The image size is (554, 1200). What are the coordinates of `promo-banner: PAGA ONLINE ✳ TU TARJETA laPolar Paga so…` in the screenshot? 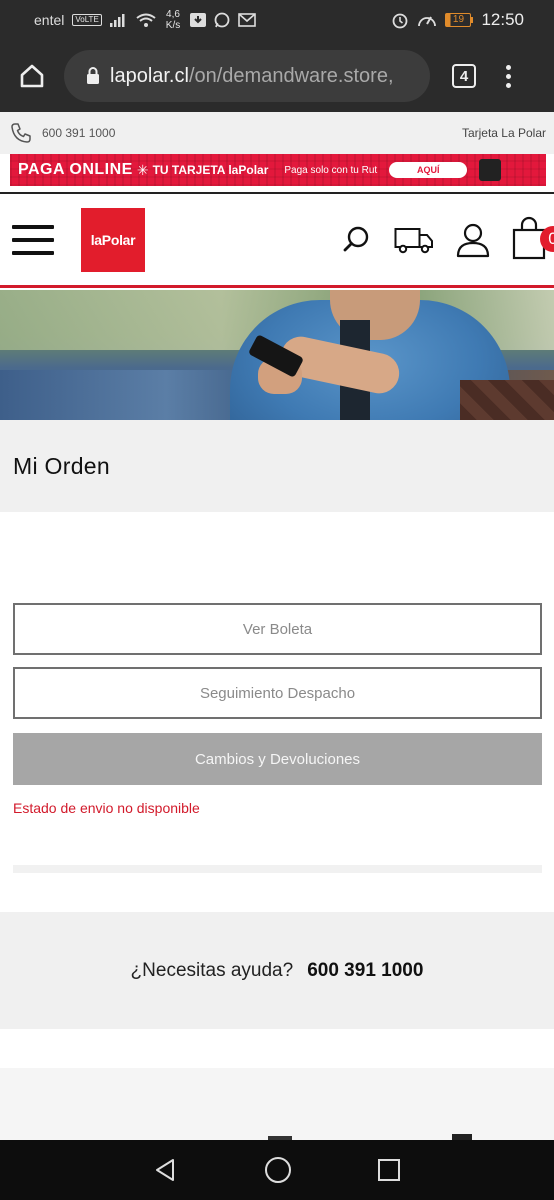 It's located at (278, 170).